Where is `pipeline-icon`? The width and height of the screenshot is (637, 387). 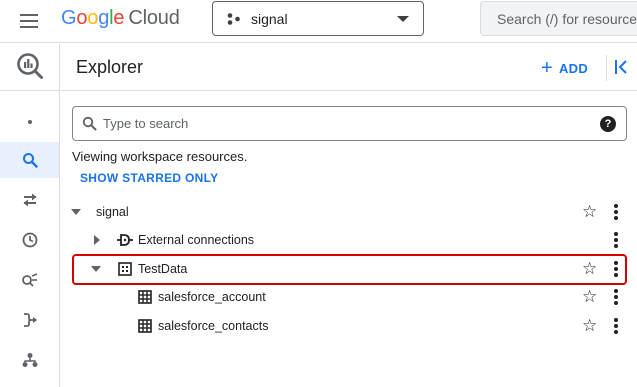 pipeline-icon is located at coordinates (29, 320).